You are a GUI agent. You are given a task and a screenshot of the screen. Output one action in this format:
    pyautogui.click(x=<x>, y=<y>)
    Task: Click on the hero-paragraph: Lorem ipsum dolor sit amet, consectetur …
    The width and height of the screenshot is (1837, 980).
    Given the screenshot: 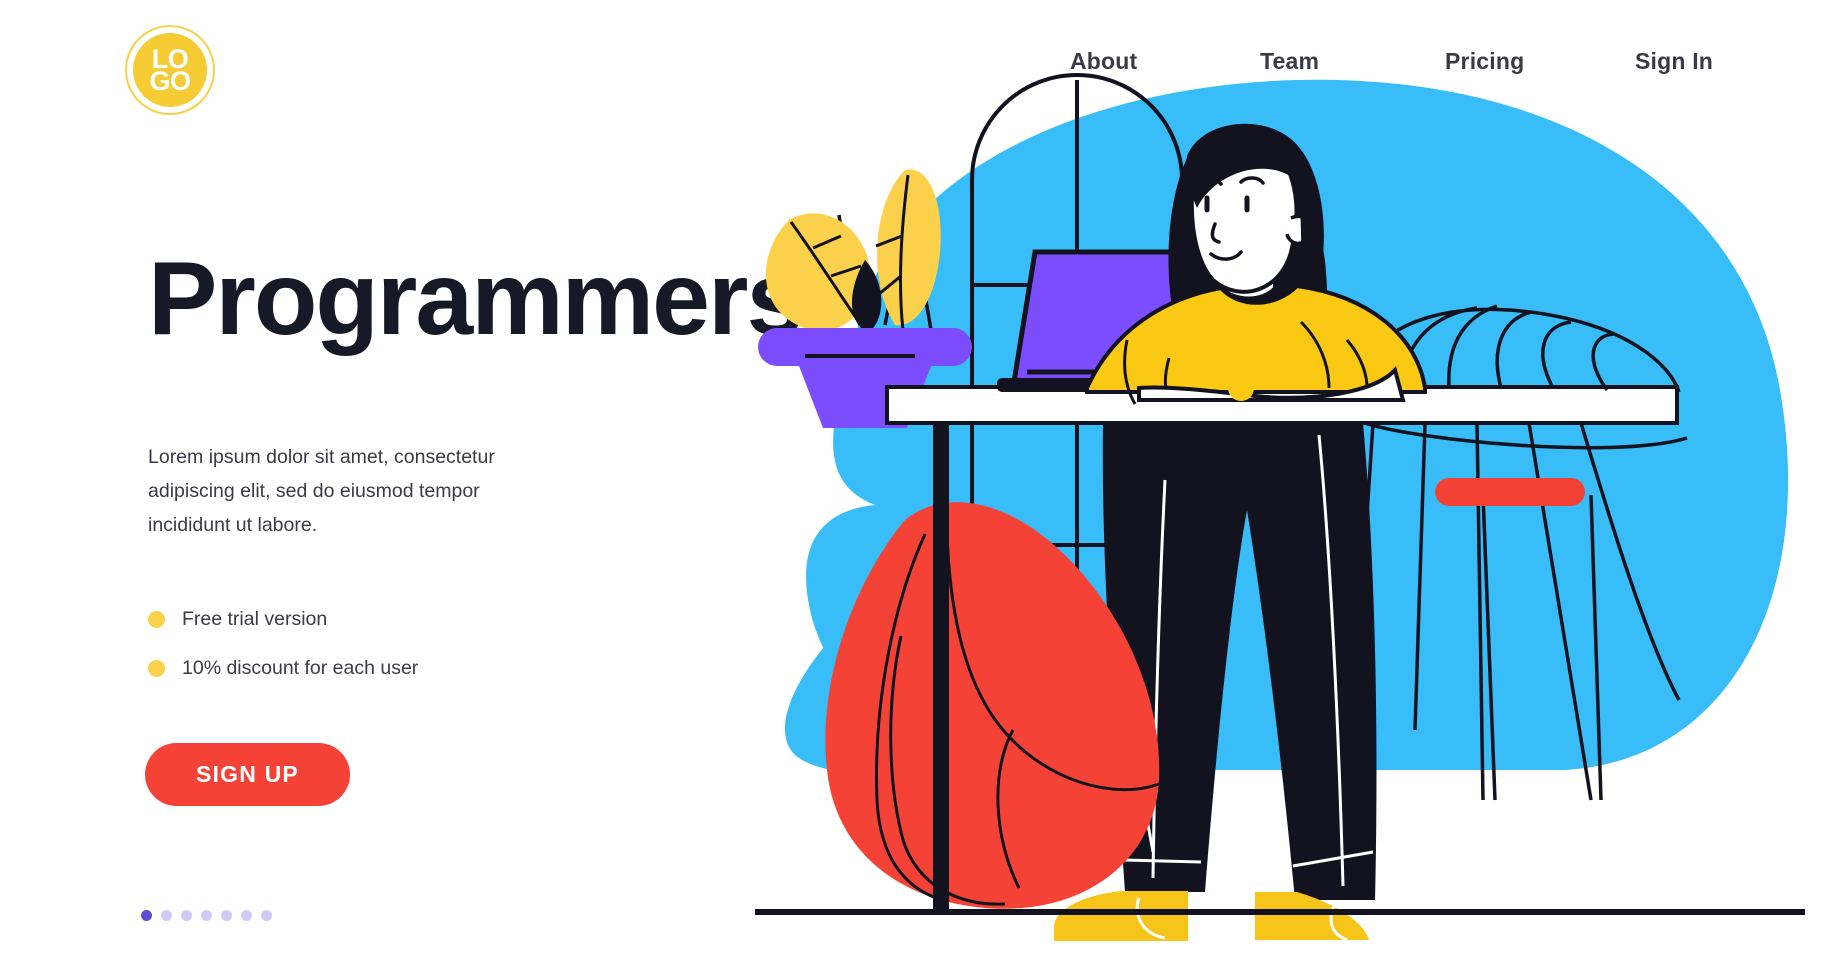 What is the action you would take?
    pyautogui.click(x=321, y=491)
    